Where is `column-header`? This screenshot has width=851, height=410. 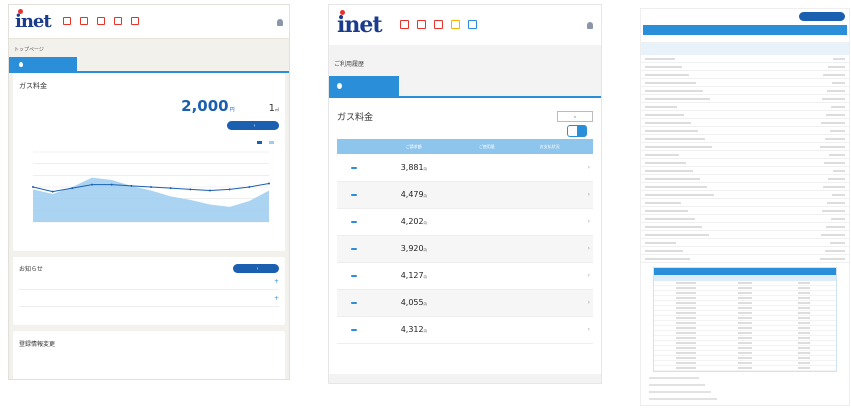
column-header is located at coordinates (353, 146).